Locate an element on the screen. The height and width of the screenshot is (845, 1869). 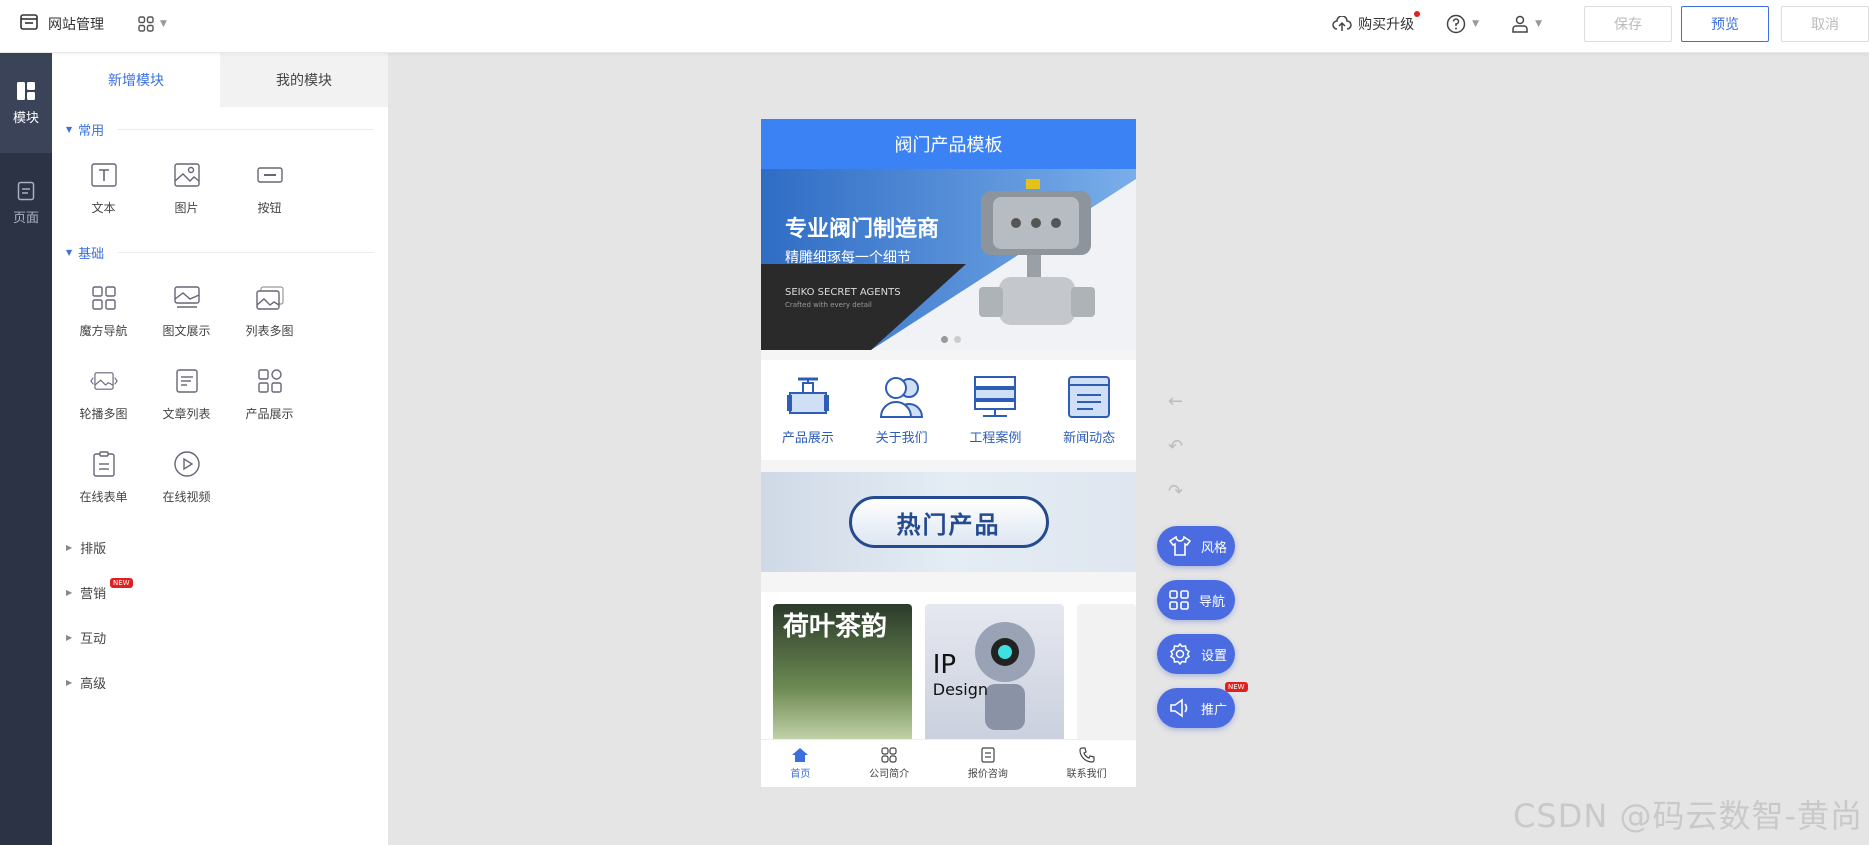
save-button: 保存 is located at coordinates (1628, 24).